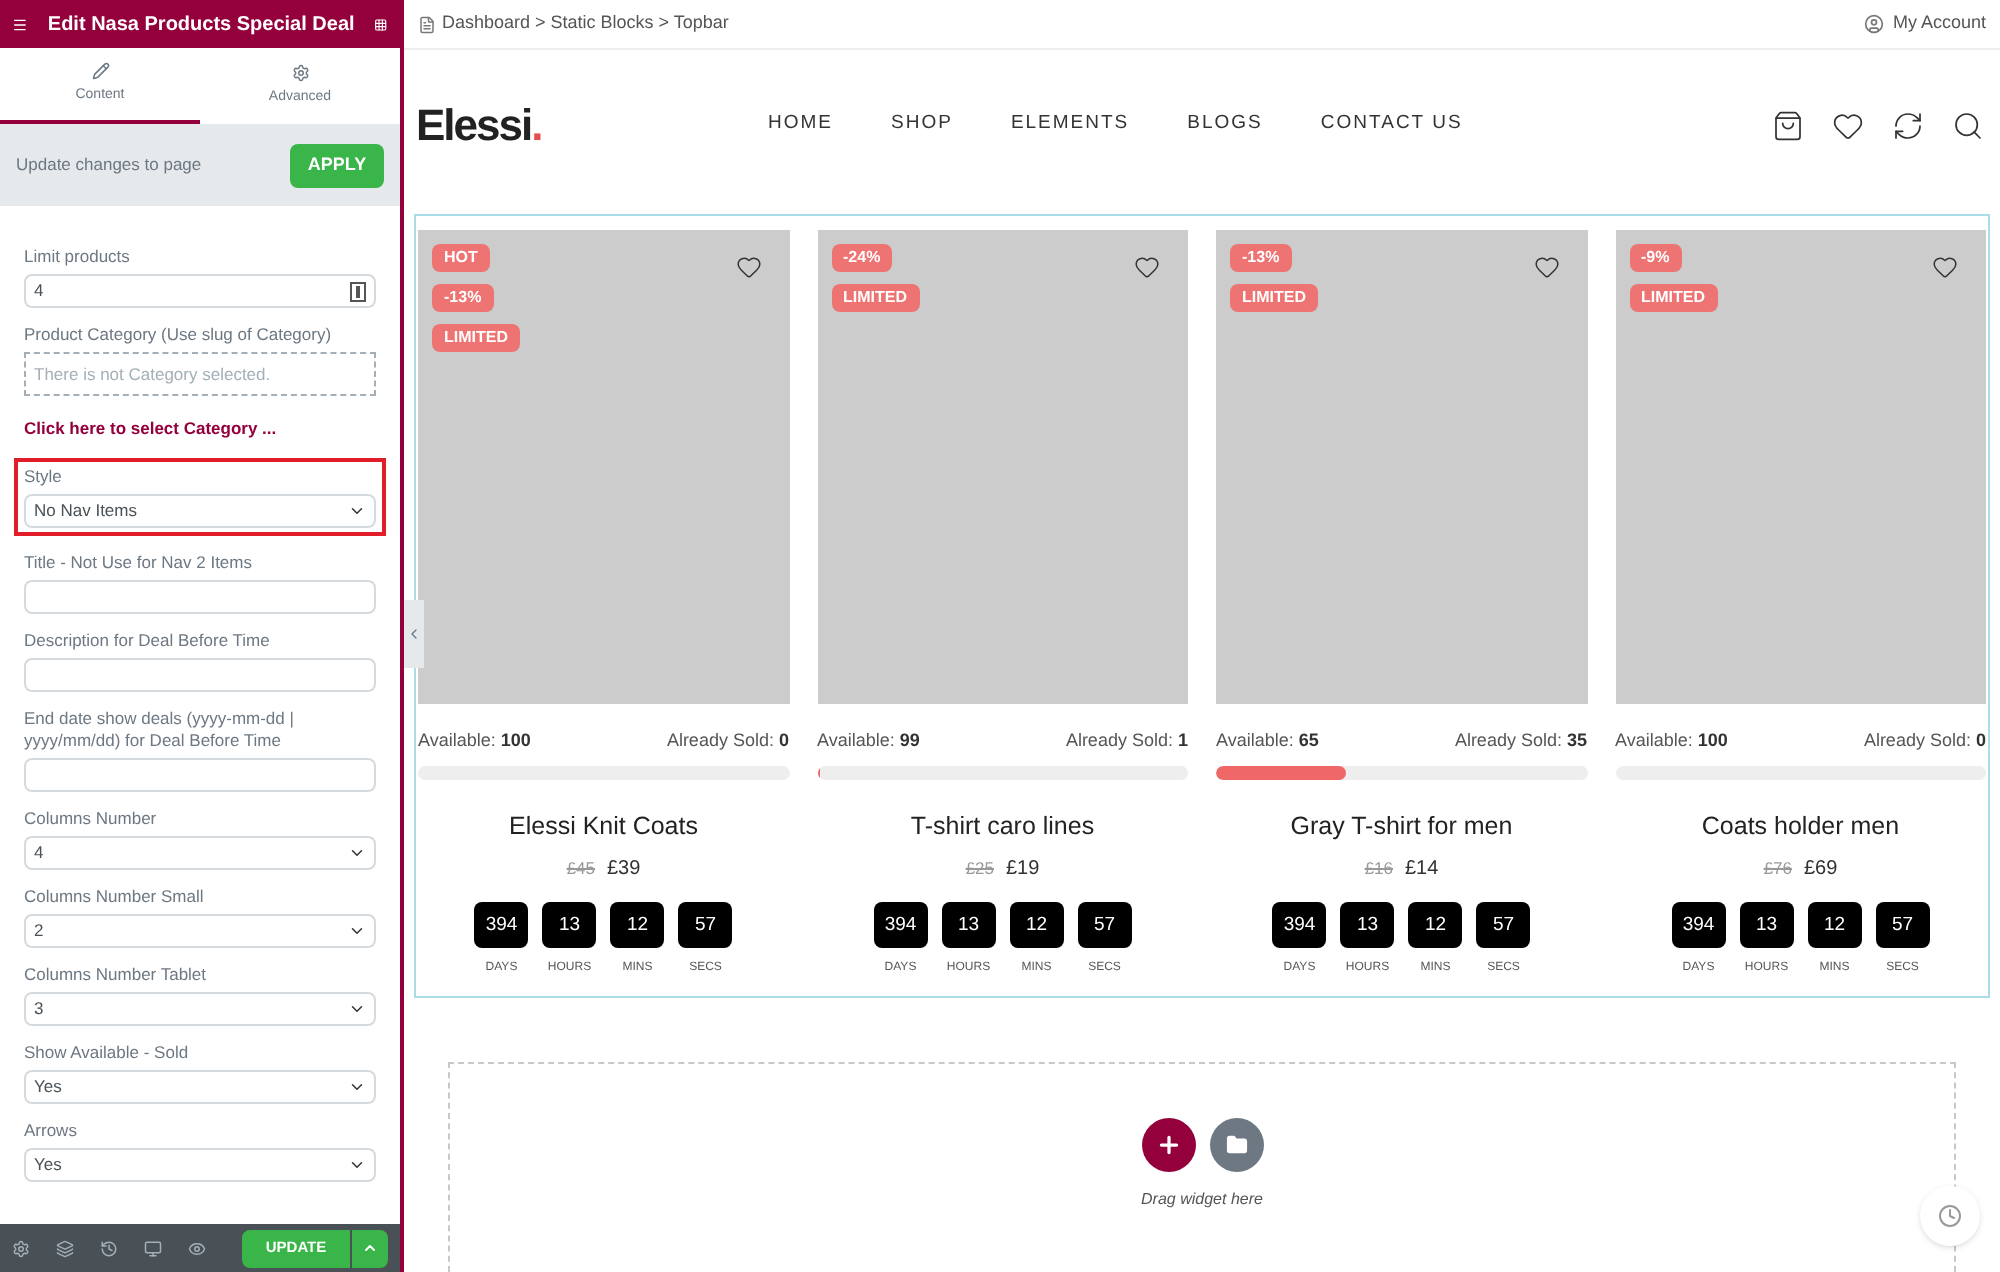 Image resolution: width=2000 pixels, height=1272 pixels. I want to click on product-badge: -9%, so click(1655, 258).